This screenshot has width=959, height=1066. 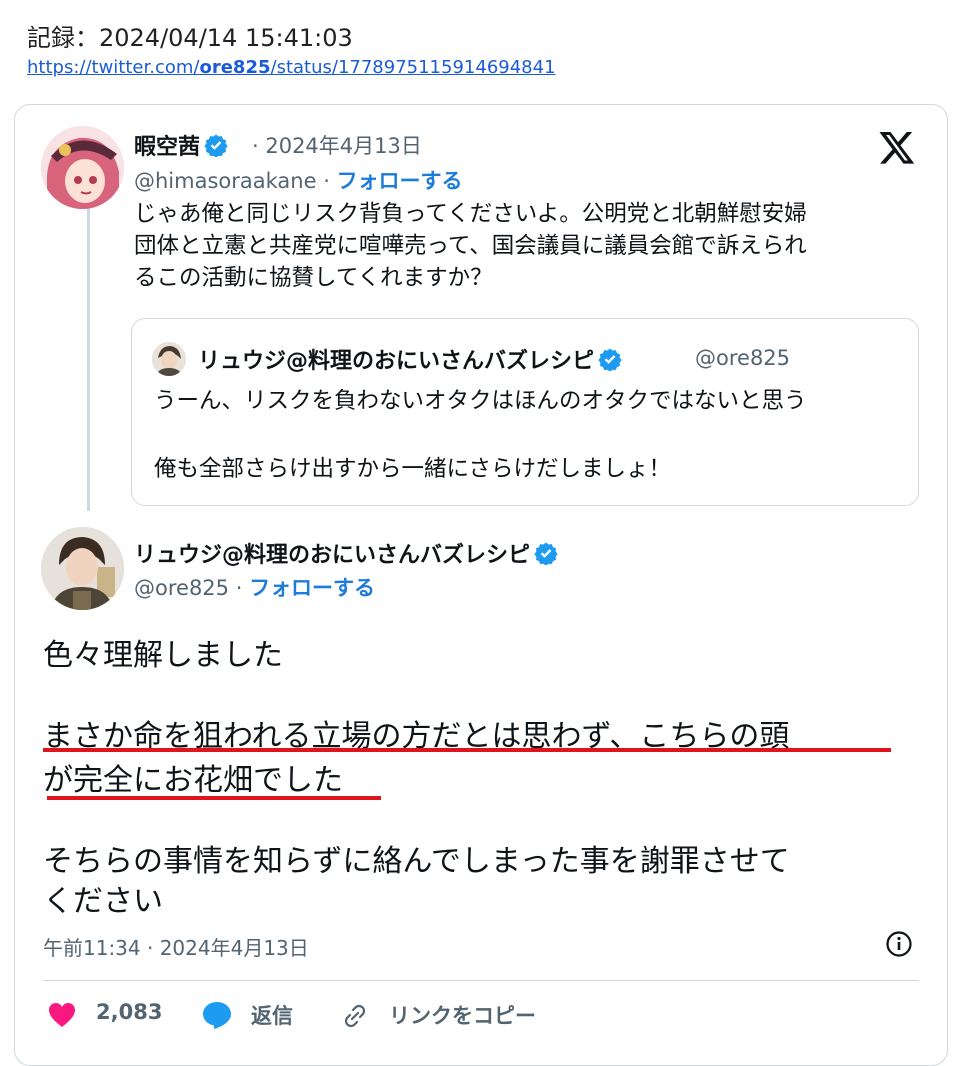 I want to click on tweet-text-line: 色々理解しました, so click(x=163, y=655).